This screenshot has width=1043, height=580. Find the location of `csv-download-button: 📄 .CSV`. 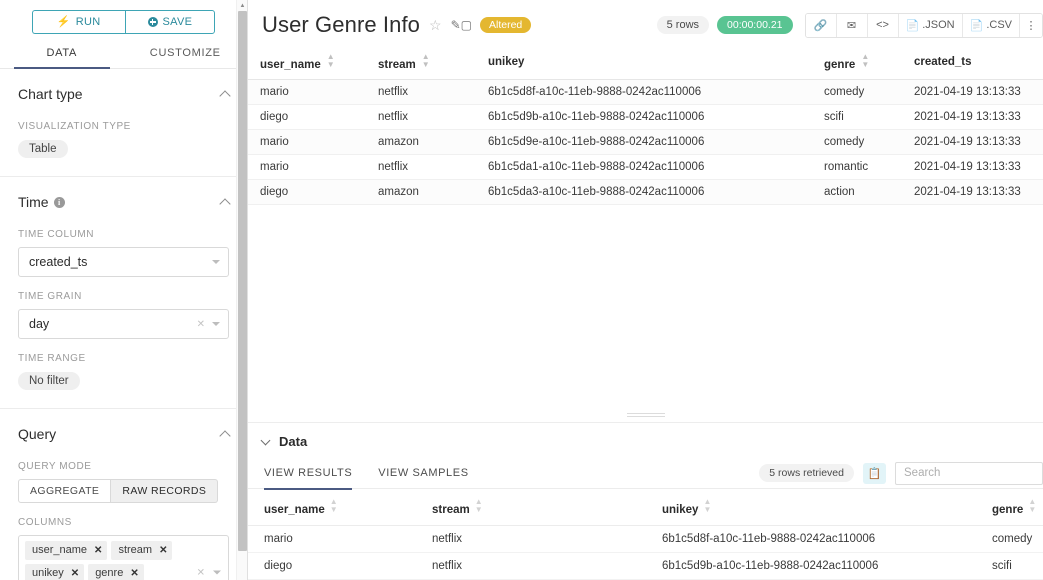

csv-download-button: 📄 .CSV is located at coordinates (991, 25).